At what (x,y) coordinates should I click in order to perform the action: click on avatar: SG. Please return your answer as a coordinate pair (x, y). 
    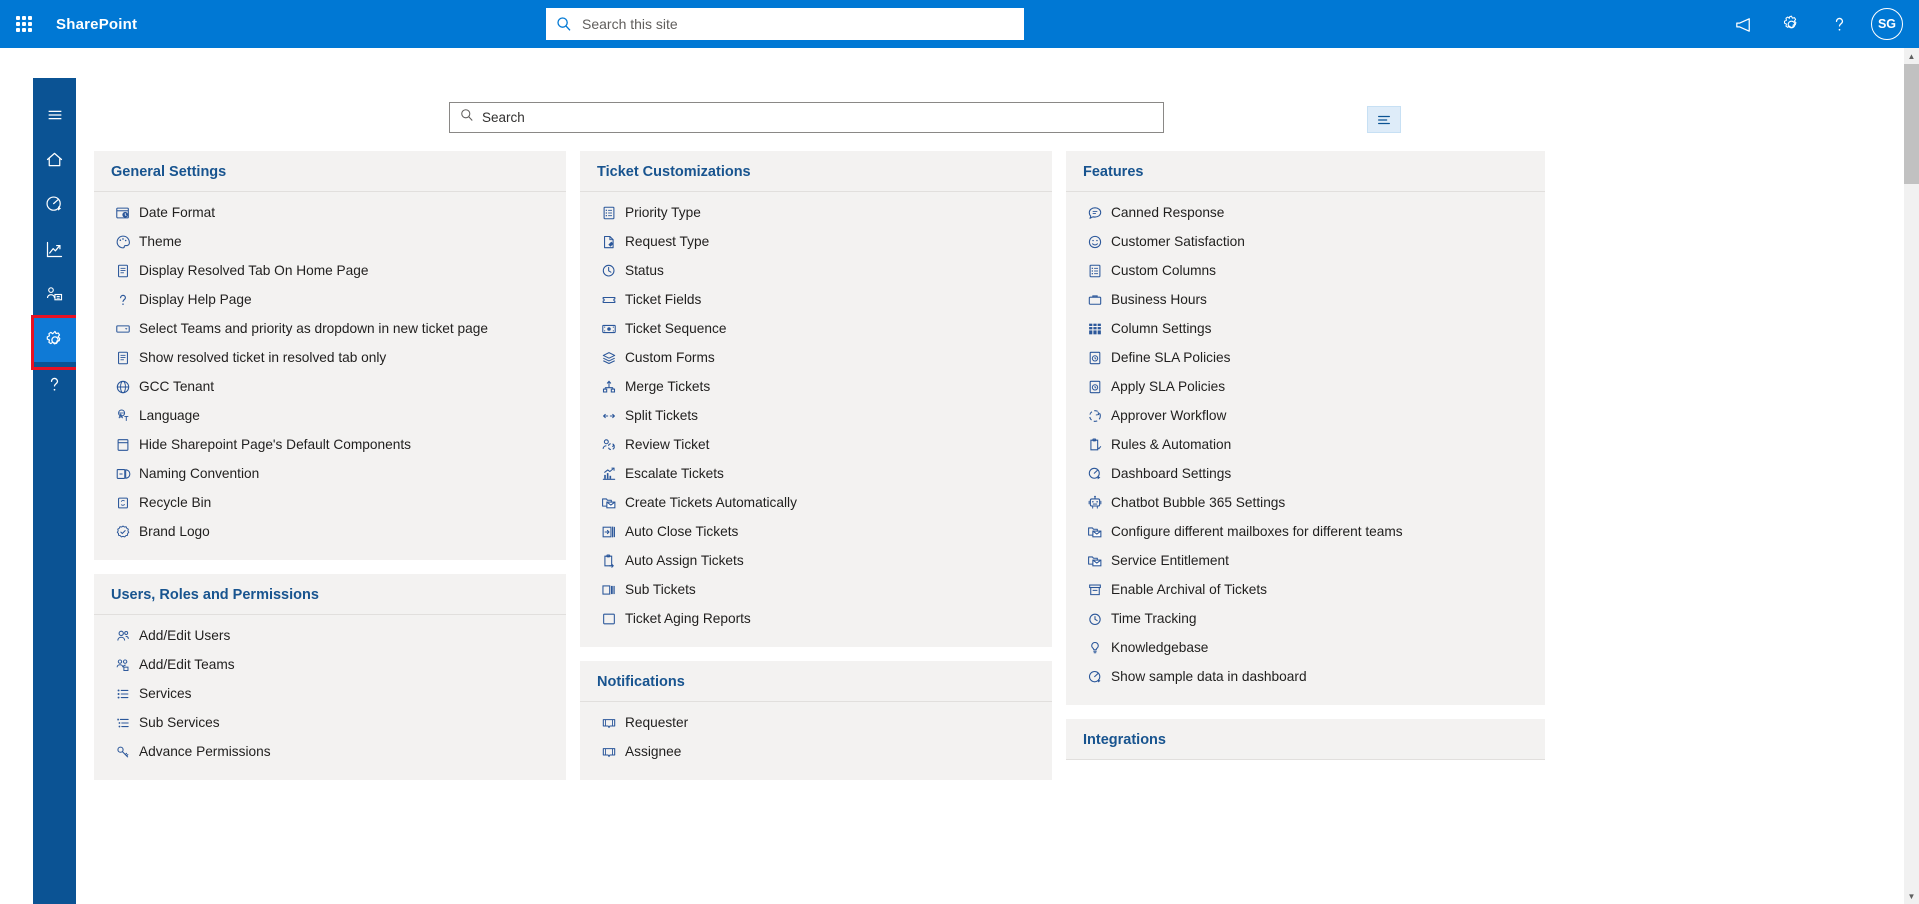
    Looking at the image, I should click on (1887, 24).